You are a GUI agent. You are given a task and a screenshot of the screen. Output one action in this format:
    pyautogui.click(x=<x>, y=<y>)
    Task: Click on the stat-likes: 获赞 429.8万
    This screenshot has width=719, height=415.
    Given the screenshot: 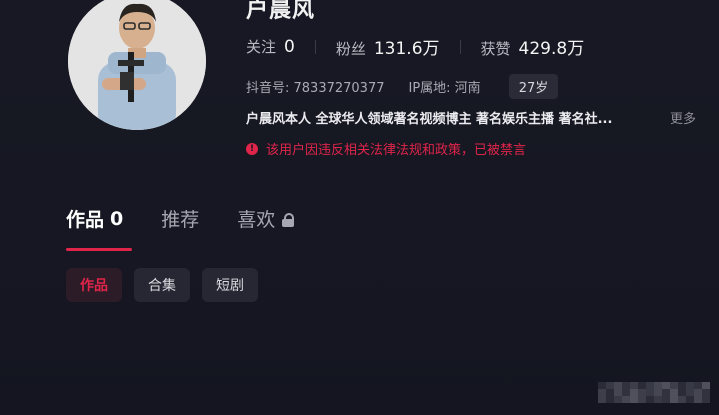 What is the action you would take?
    pyautogui.click(x=533, y=46)
    